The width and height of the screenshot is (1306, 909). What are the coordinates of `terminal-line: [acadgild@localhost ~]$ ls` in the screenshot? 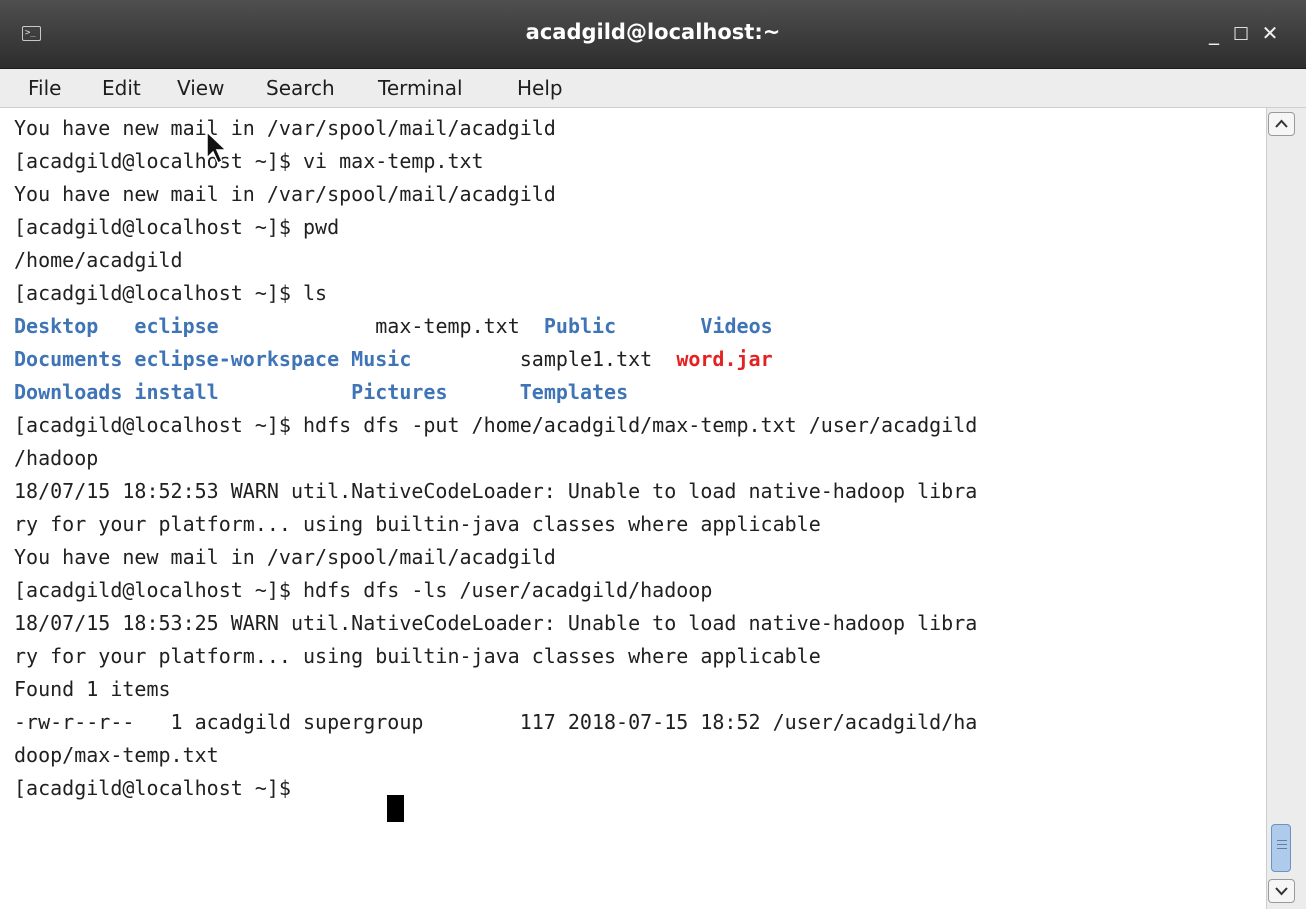 It's located at (171, 293).